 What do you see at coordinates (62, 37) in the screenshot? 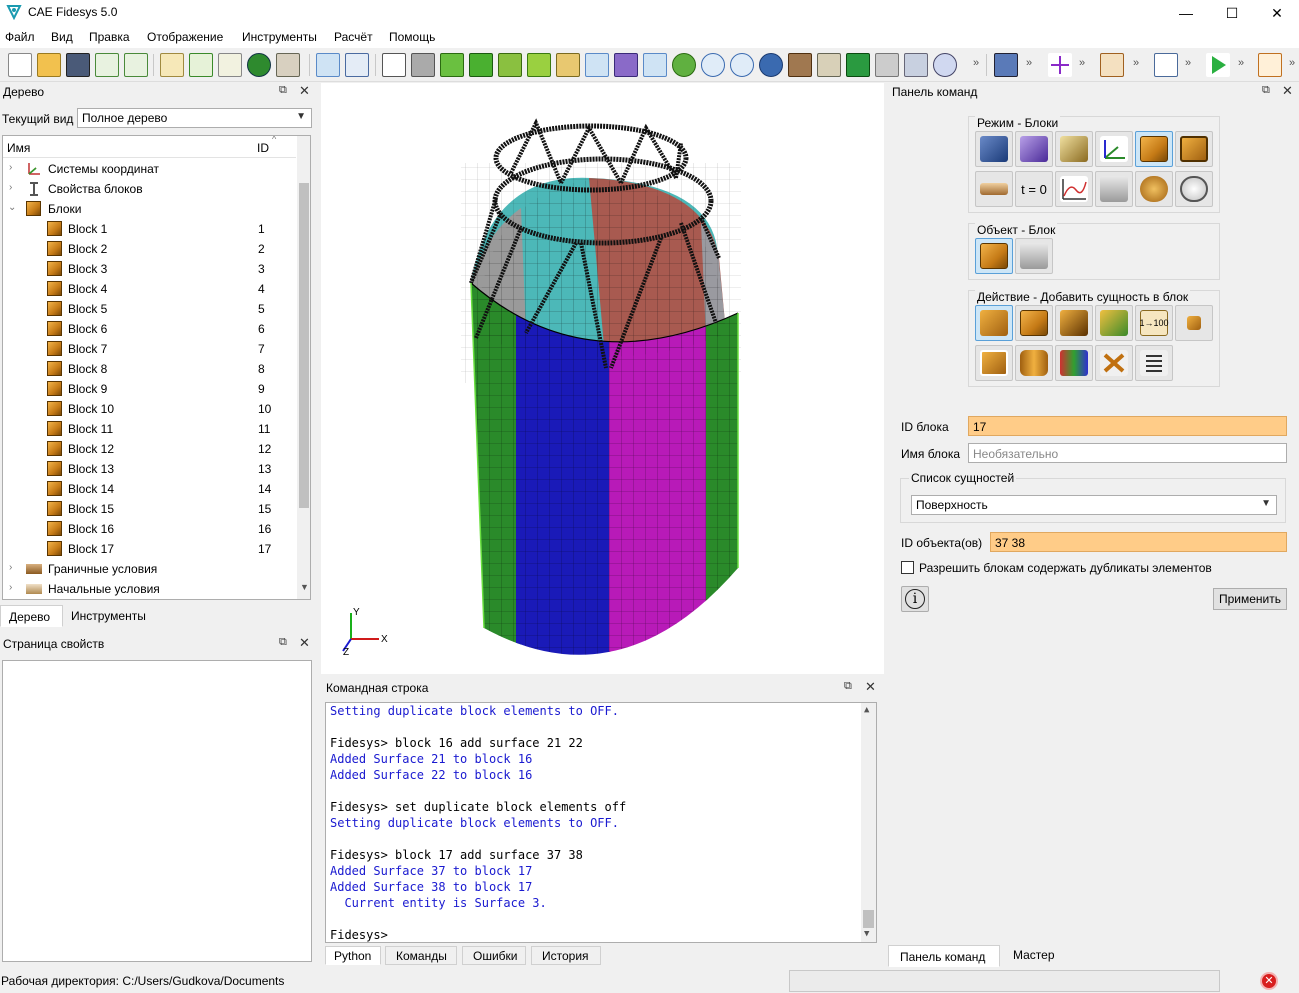
I see `menu-view: Вид` at bounding box center [62, 37].